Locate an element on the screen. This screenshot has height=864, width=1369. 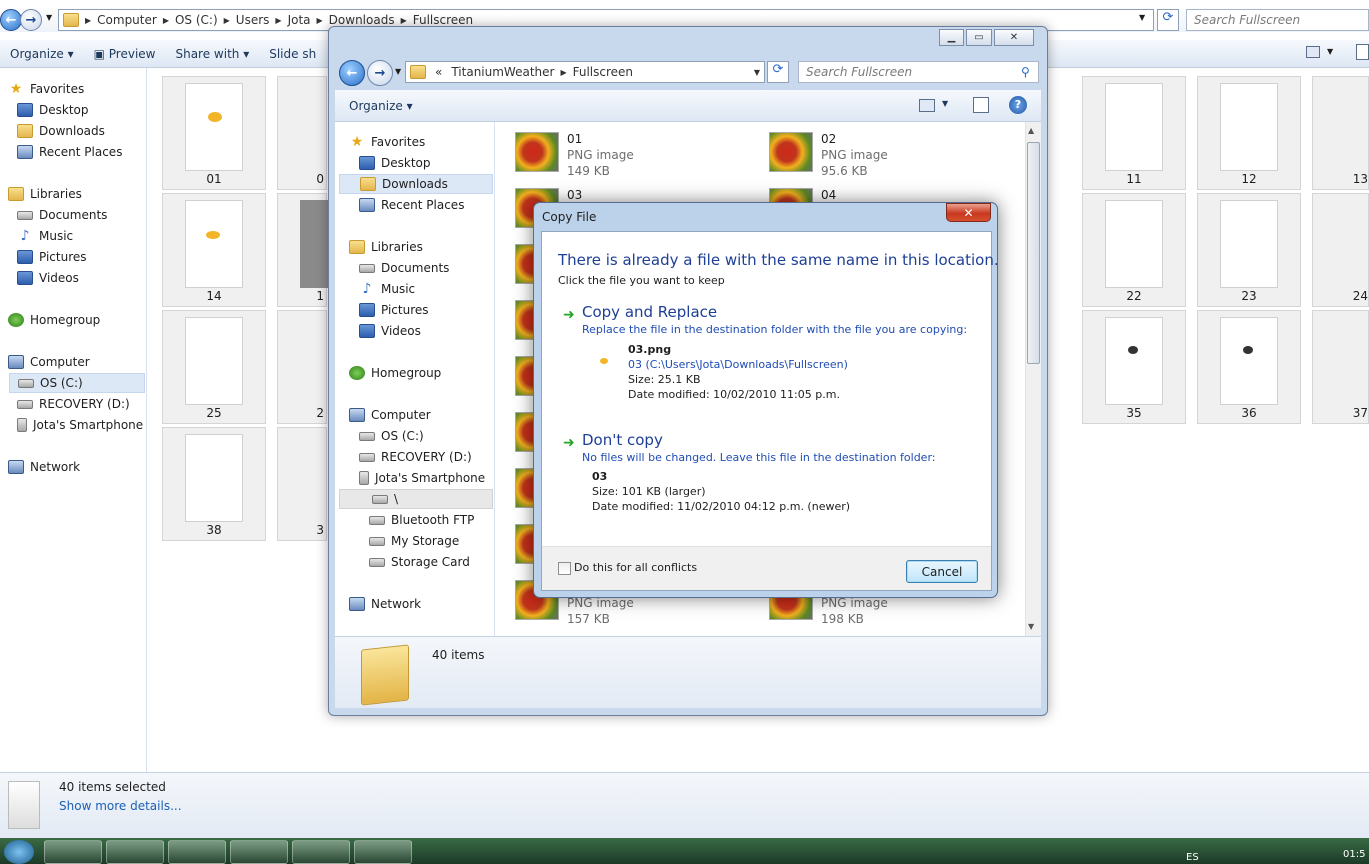
thumbnail-item: 12 is located at coordinates (1249, 133).